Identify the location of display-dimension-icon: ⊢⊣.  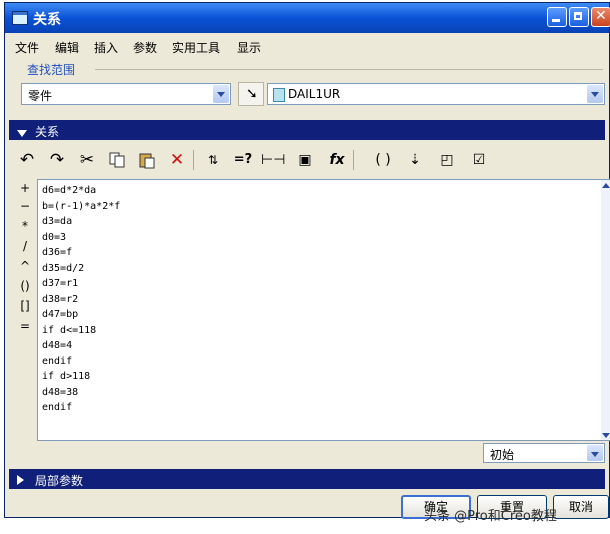
(273, 160).